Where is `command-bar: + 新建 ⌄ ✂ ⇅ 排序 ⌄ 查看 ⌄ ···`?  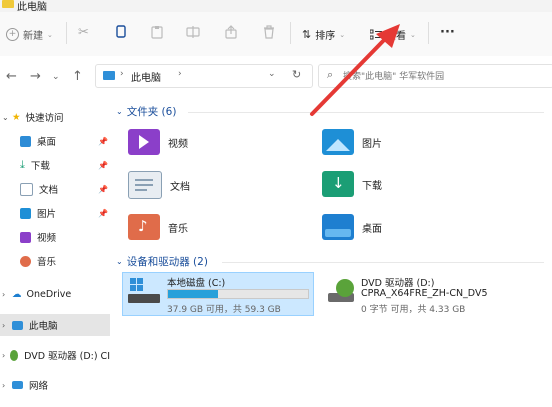
command-bar: + 新建 ⌄ ✂ ⇅ 排序 ⌄ 查看 ⌄ ··· is located at coordinates (276, 34).